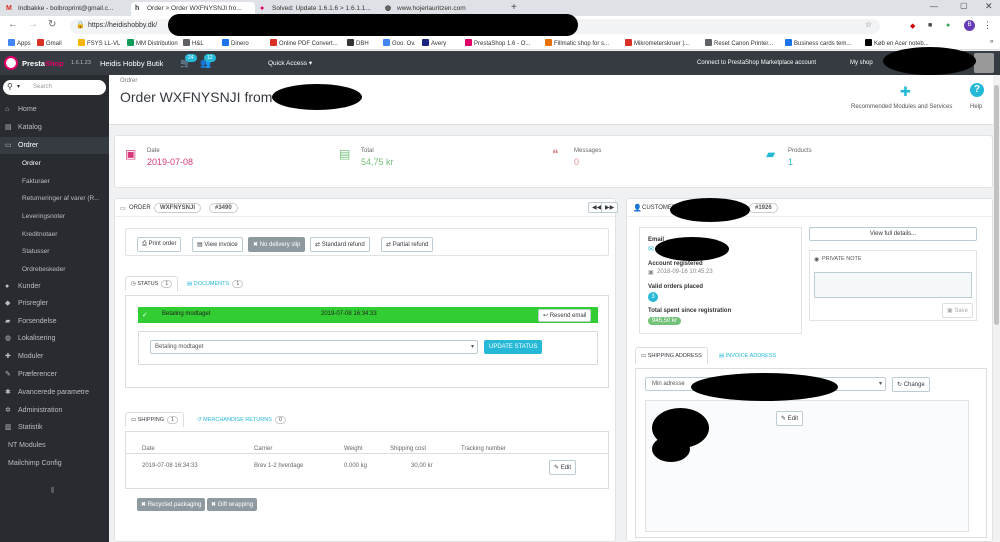  What do you see at coordinates (280, 420) in the screenshot?
I see `returns-count: 0` at bounding box center [280, 420].